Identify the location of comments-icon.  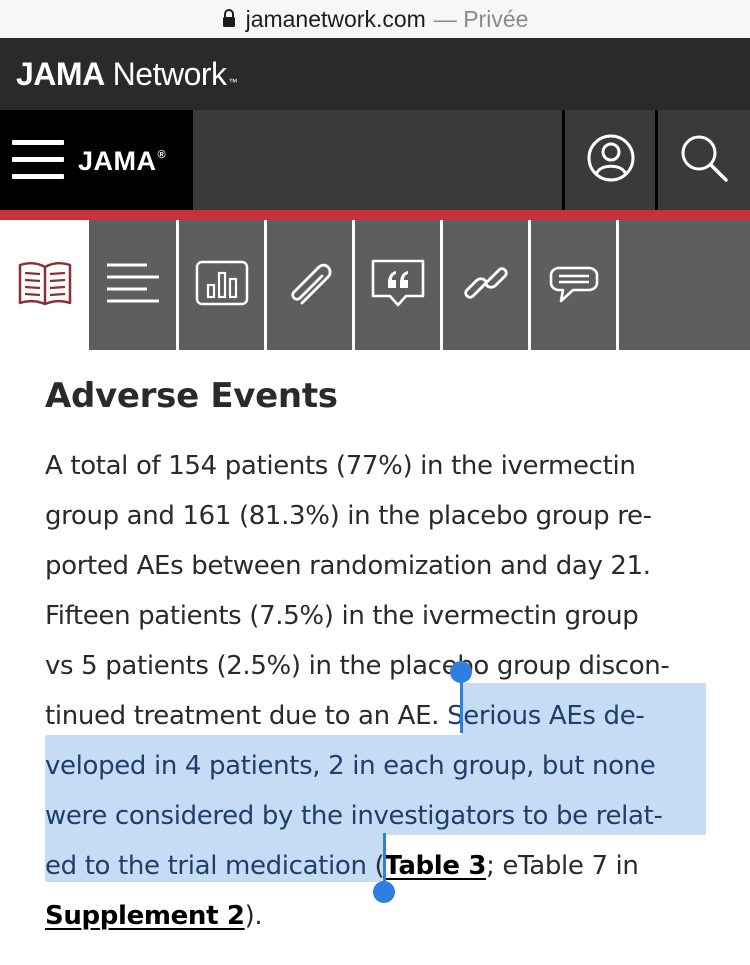
(574, 285).